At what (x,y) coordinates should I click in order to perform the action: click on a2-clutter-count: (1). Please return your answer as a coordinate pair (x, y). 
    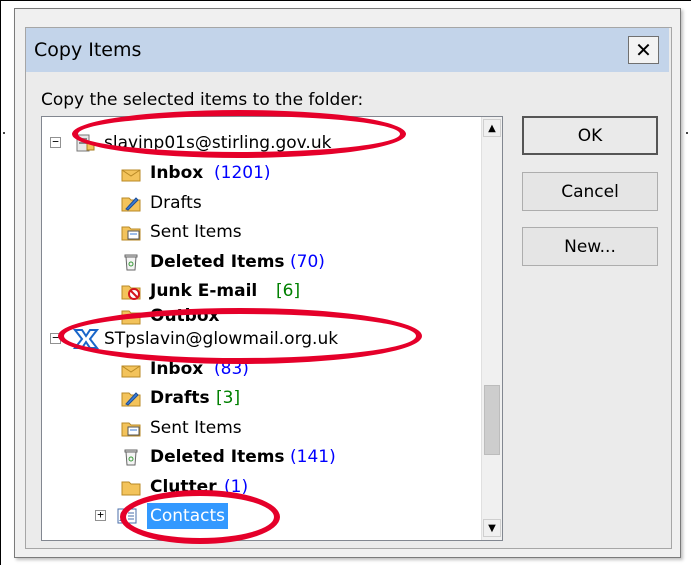
    Looking at the image, I should click on (236, 487).